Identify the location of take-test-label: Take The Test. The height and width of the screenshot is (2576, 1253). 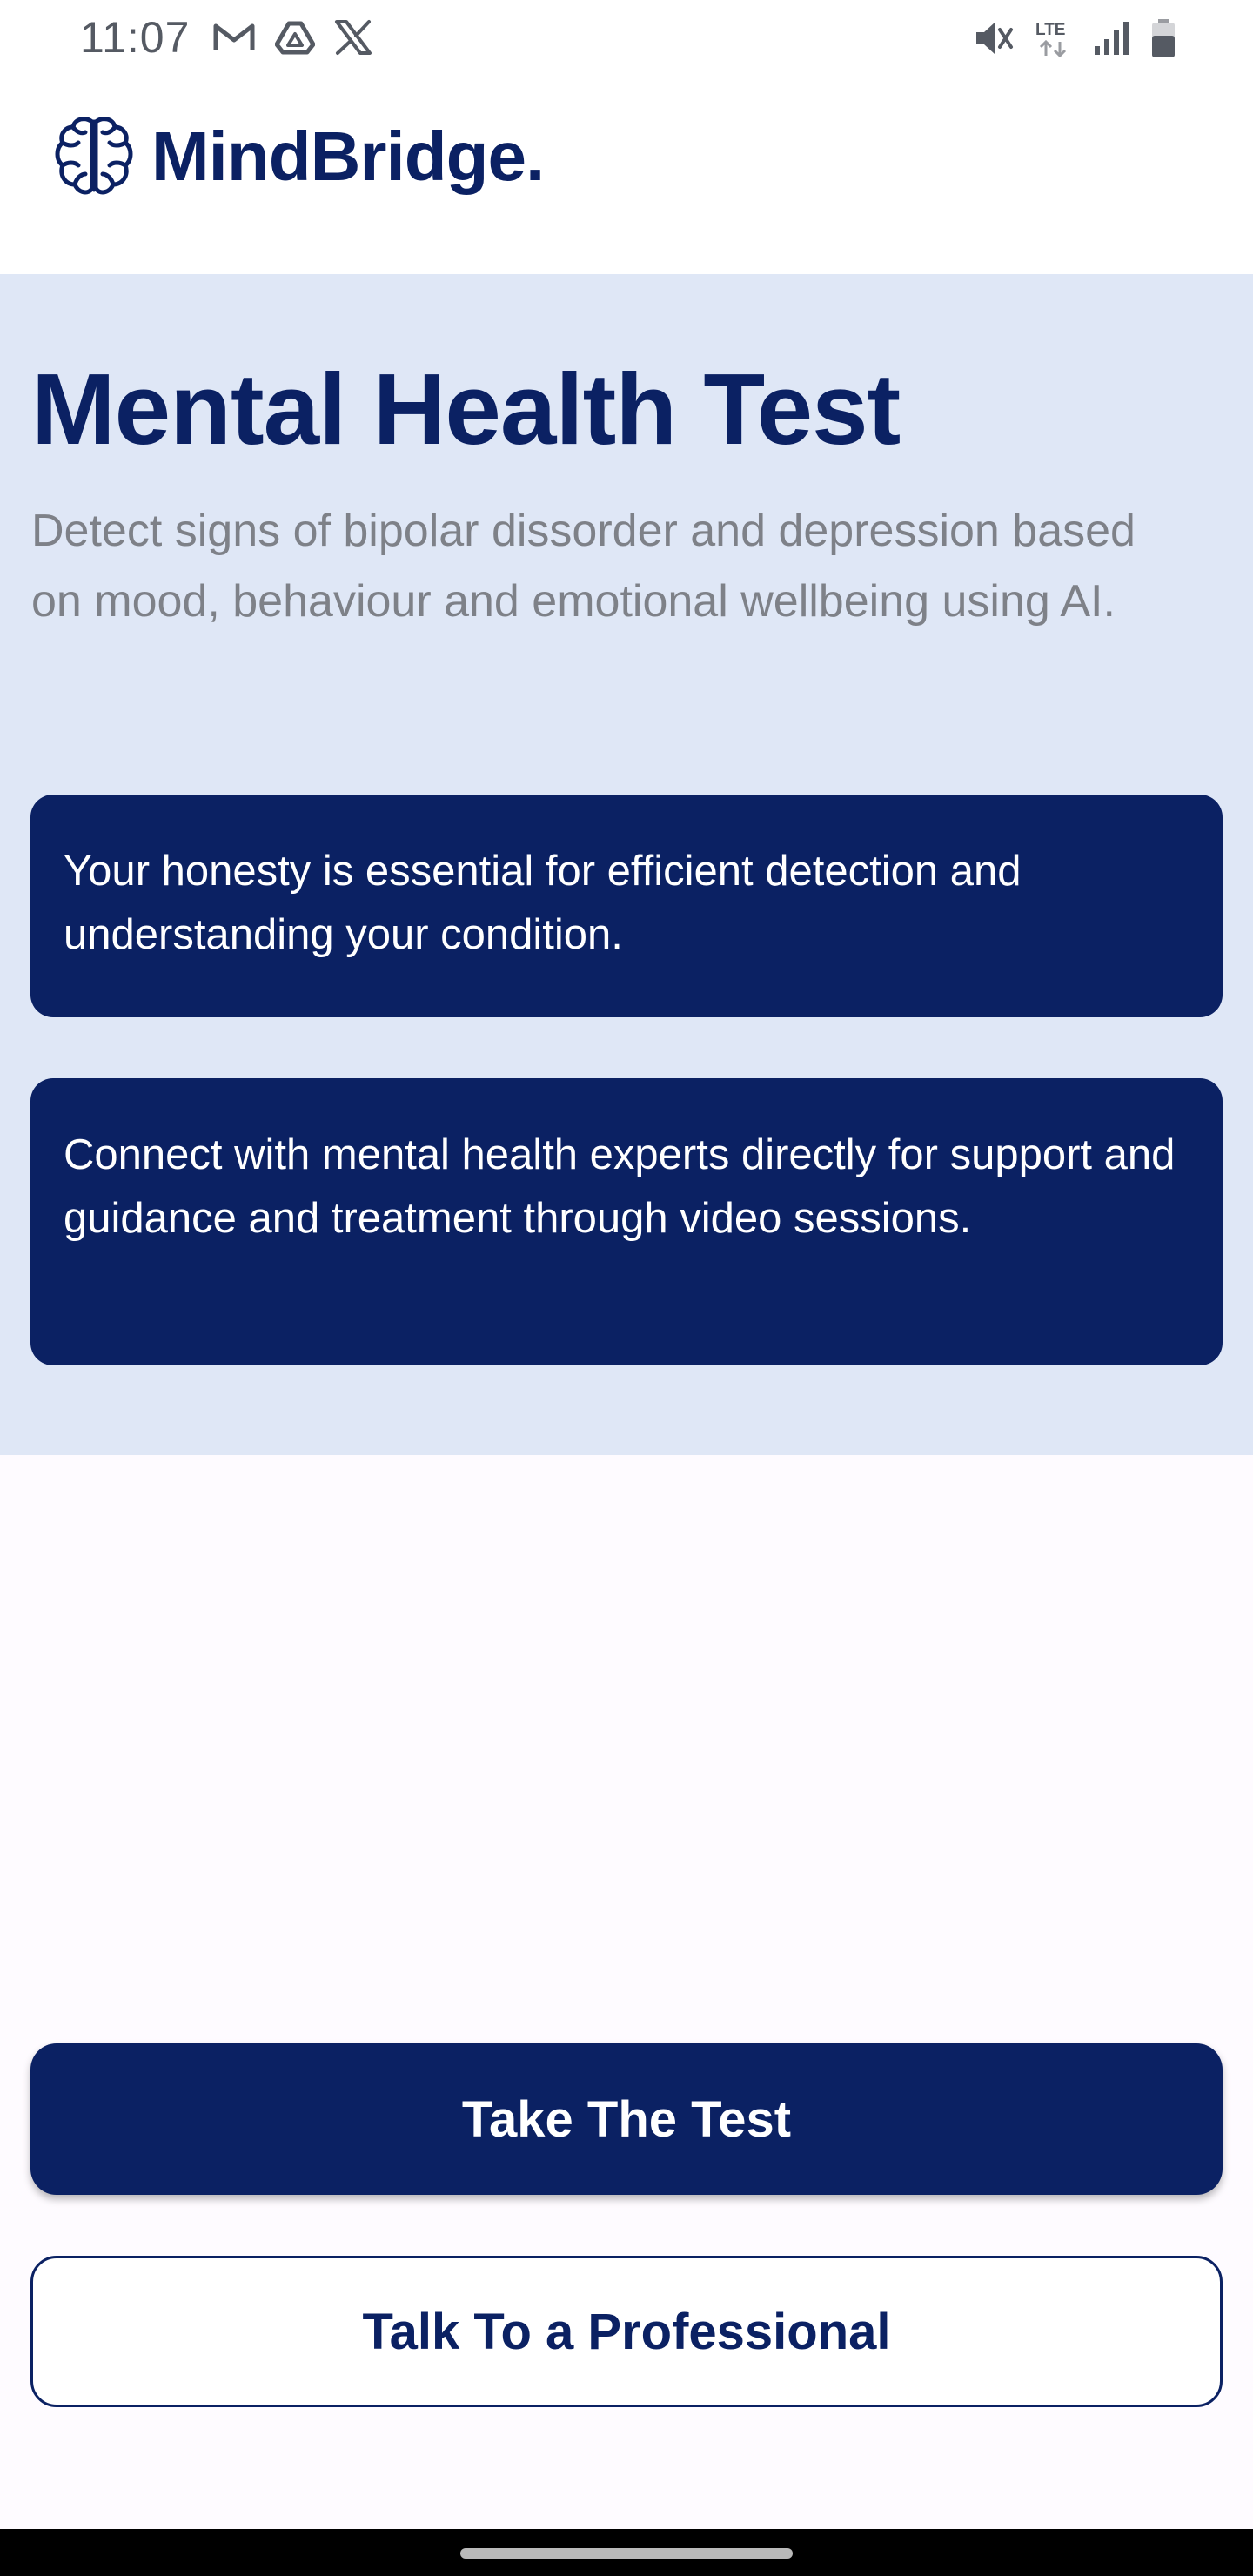
(626, 2119).